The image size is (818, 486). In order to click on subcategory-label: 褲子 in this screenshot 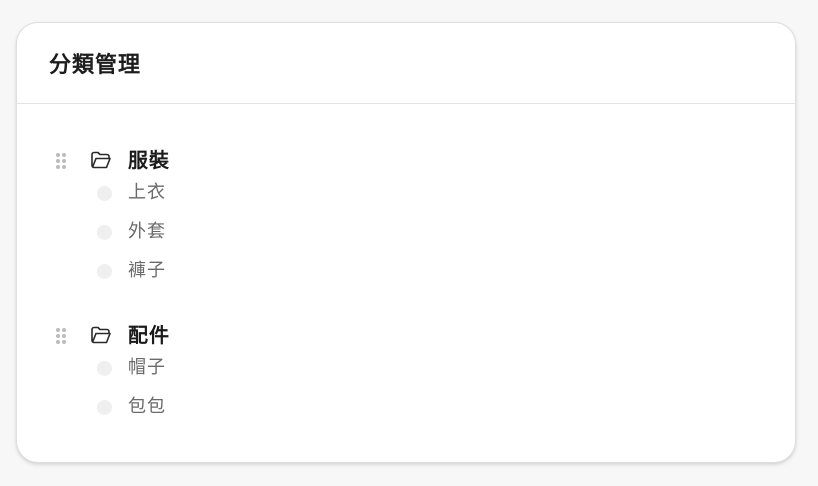, I will do `click(147, 270)`.